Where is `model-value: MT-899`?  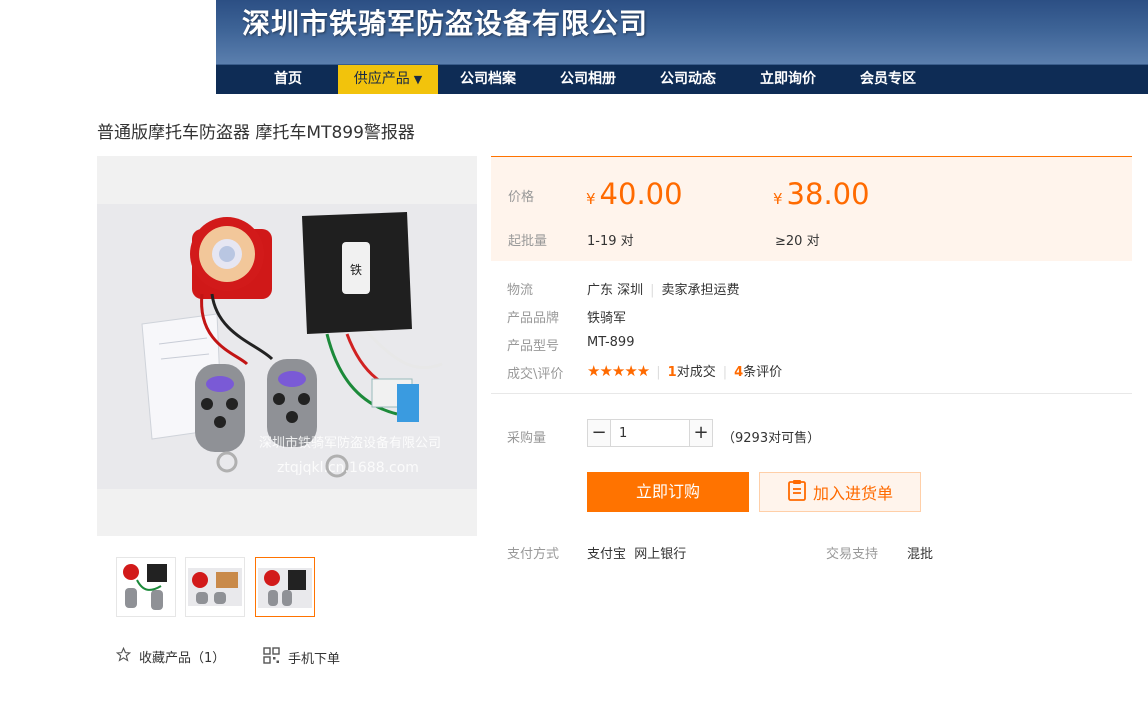
model-value: MT-899 is located at coordinates (611, 342).